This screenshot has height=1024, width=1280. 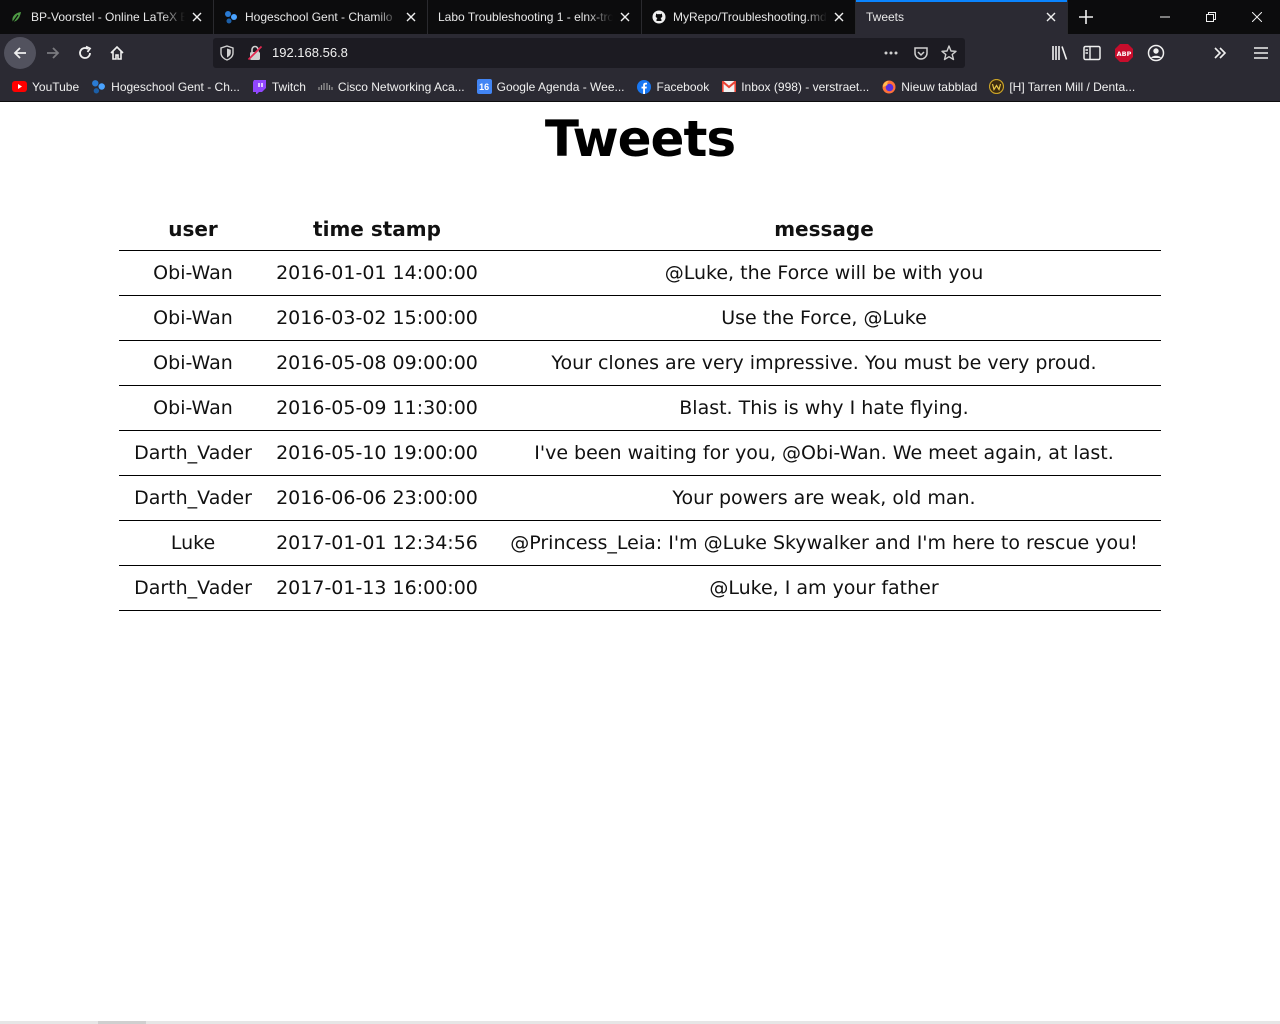 I want to click on cell-message: Use the Force, @Luke, so click(x=824, y=318).